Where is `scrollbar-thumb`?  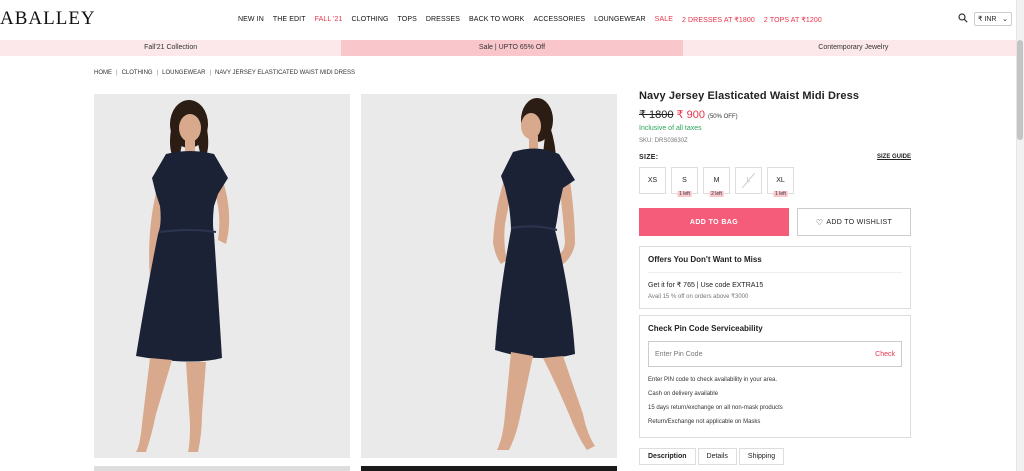
scrollbar-thumb is located at coordinates (1020, 90).